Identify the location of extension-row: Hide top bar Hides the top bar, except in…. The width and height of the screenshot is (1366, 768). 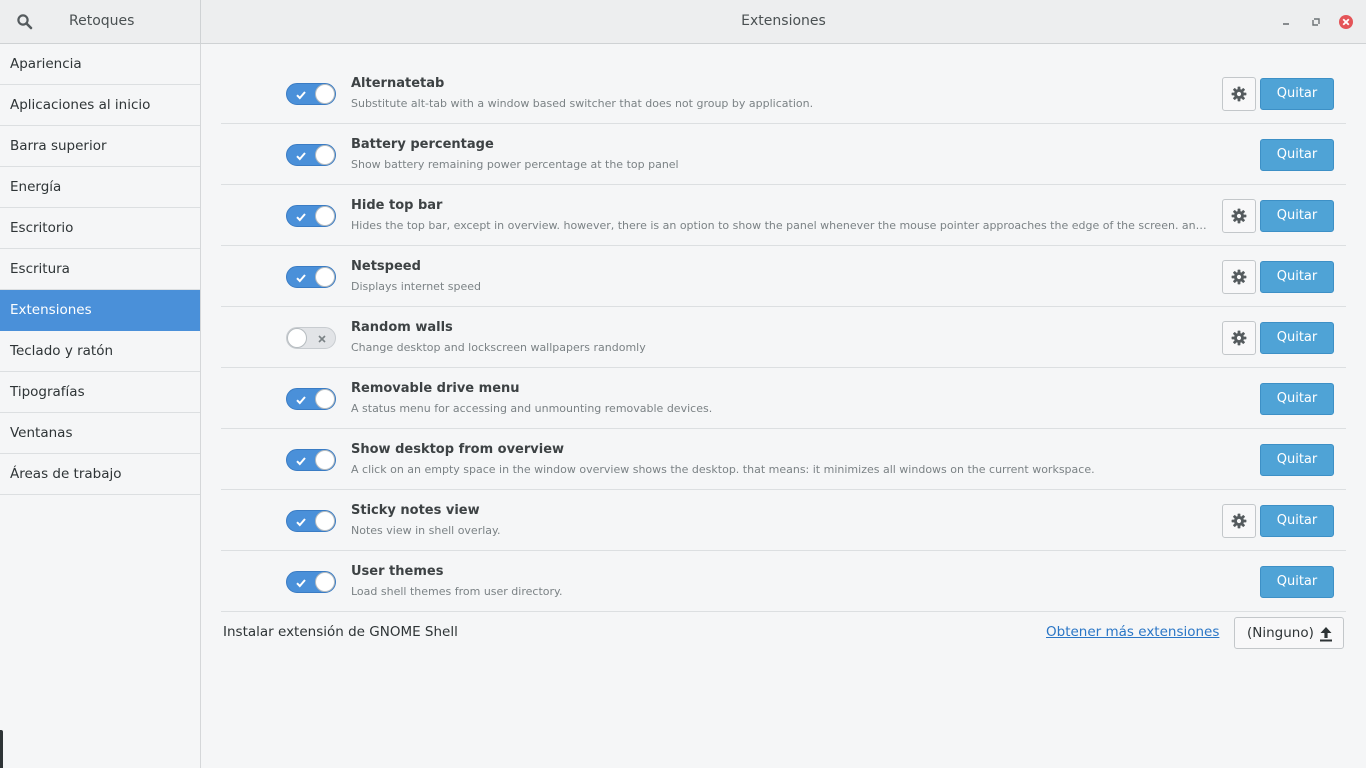
(783, 215).